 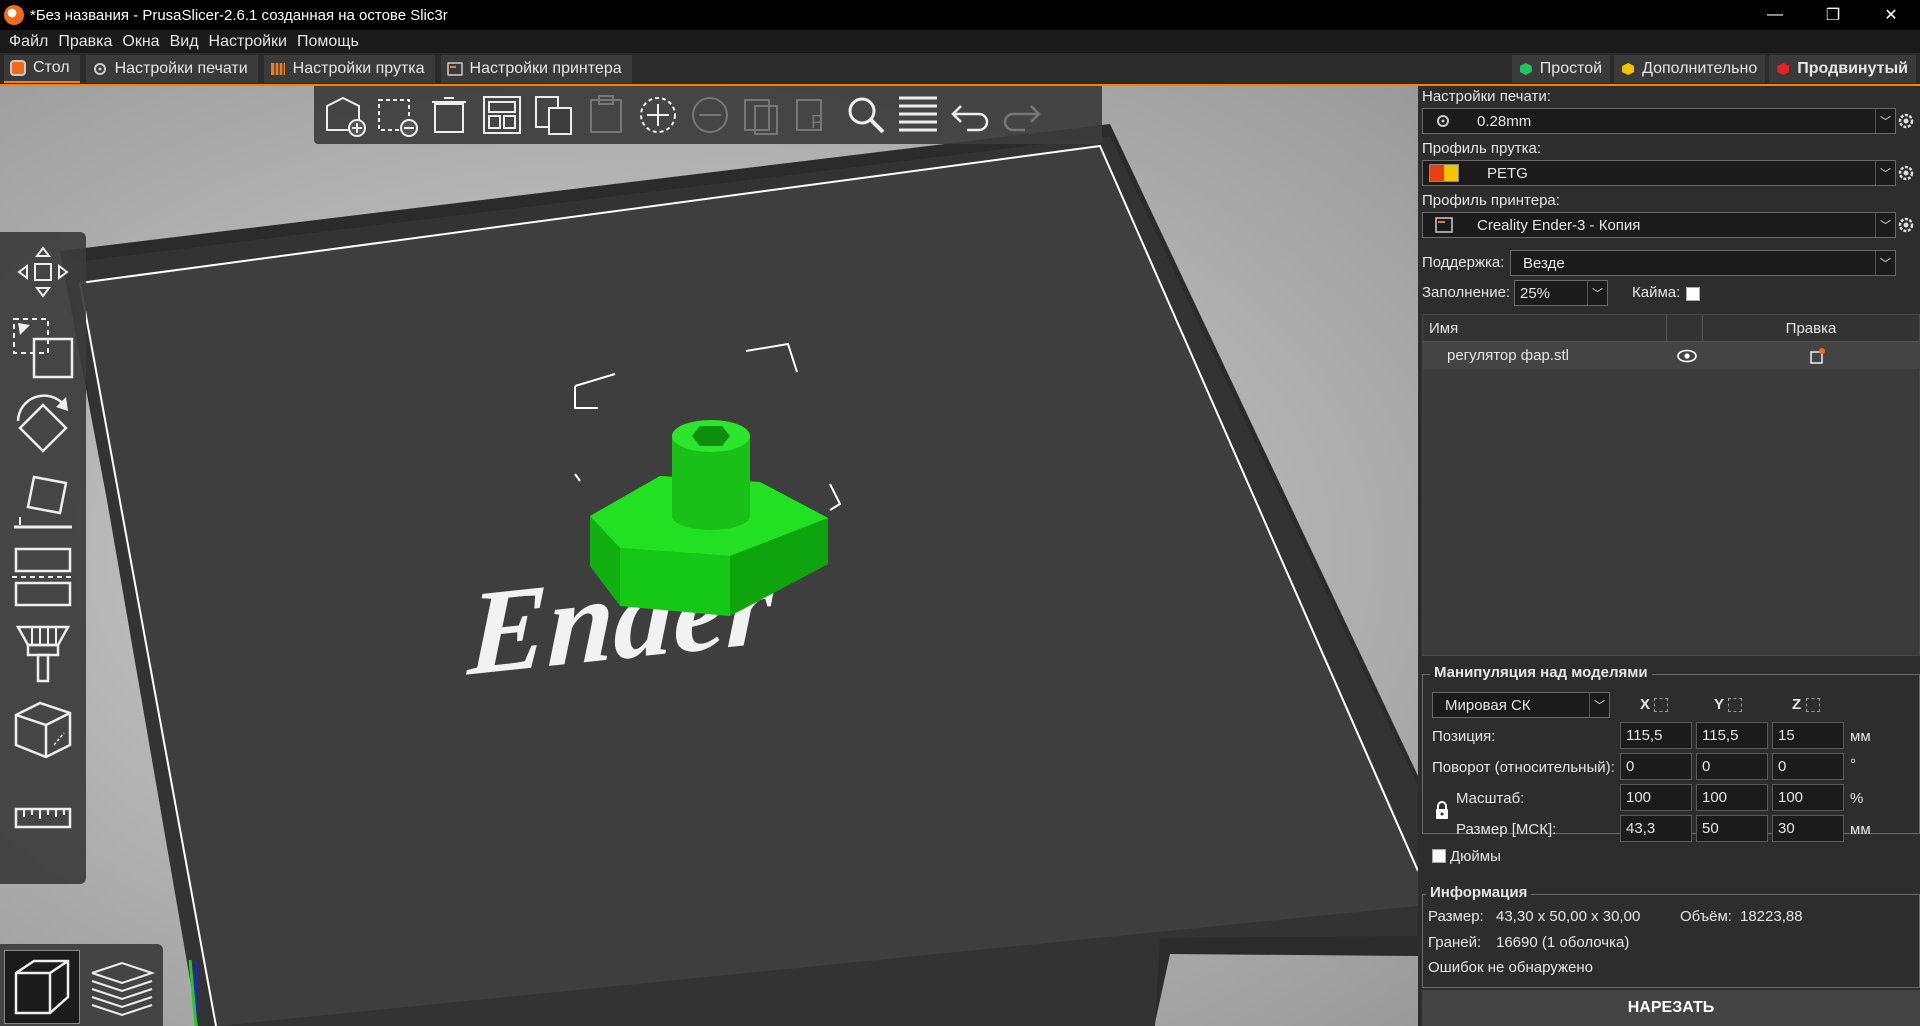 I want to click on close-button: ✕, so click(x=1891, y=15).